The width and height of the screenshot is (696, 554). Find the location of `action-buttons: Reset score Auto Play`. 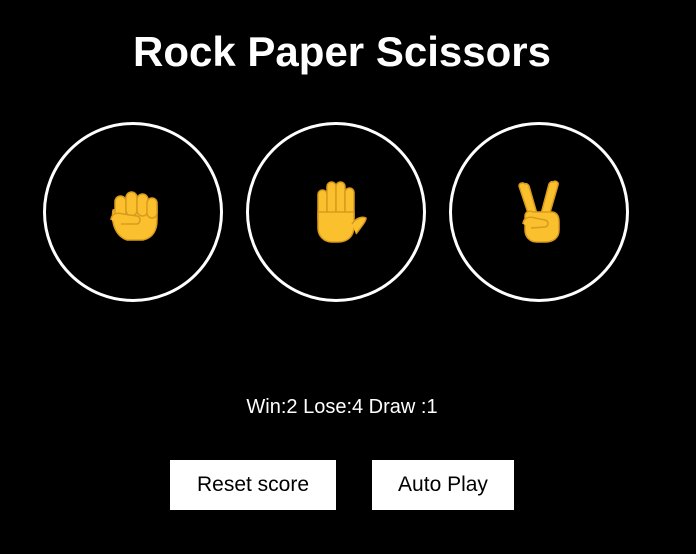

action-buttons: Reset score Auto Play is located at coordinates (342, 485).